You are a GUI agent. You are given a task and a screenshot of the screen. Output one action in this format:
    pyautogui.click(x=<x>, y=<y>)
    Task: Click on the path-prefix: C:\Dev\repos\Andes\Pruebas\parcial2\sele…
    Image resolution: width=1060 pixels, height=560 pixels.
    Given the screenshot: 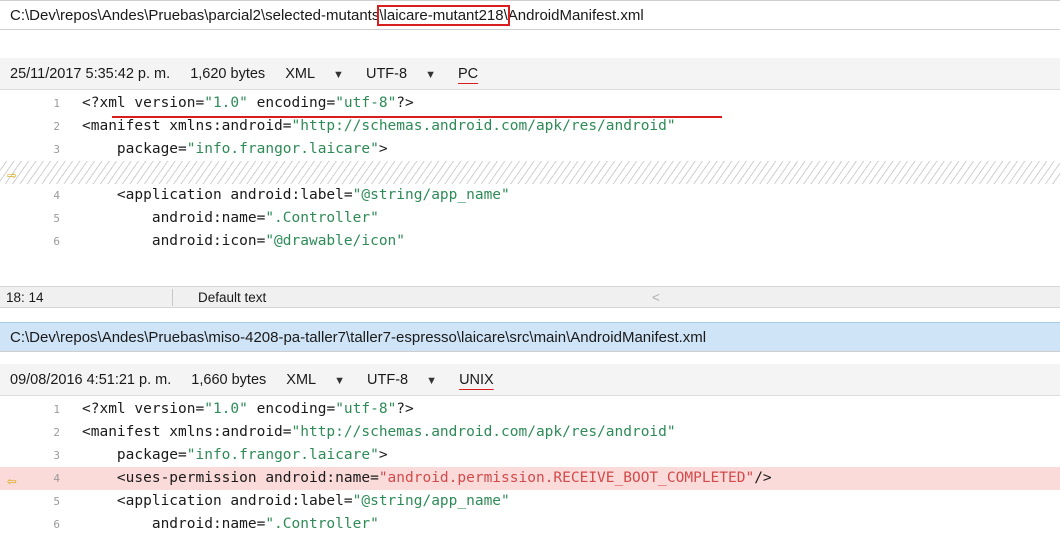 What is the action you would take?
    pyautogui.click(x=195, y=15)
    